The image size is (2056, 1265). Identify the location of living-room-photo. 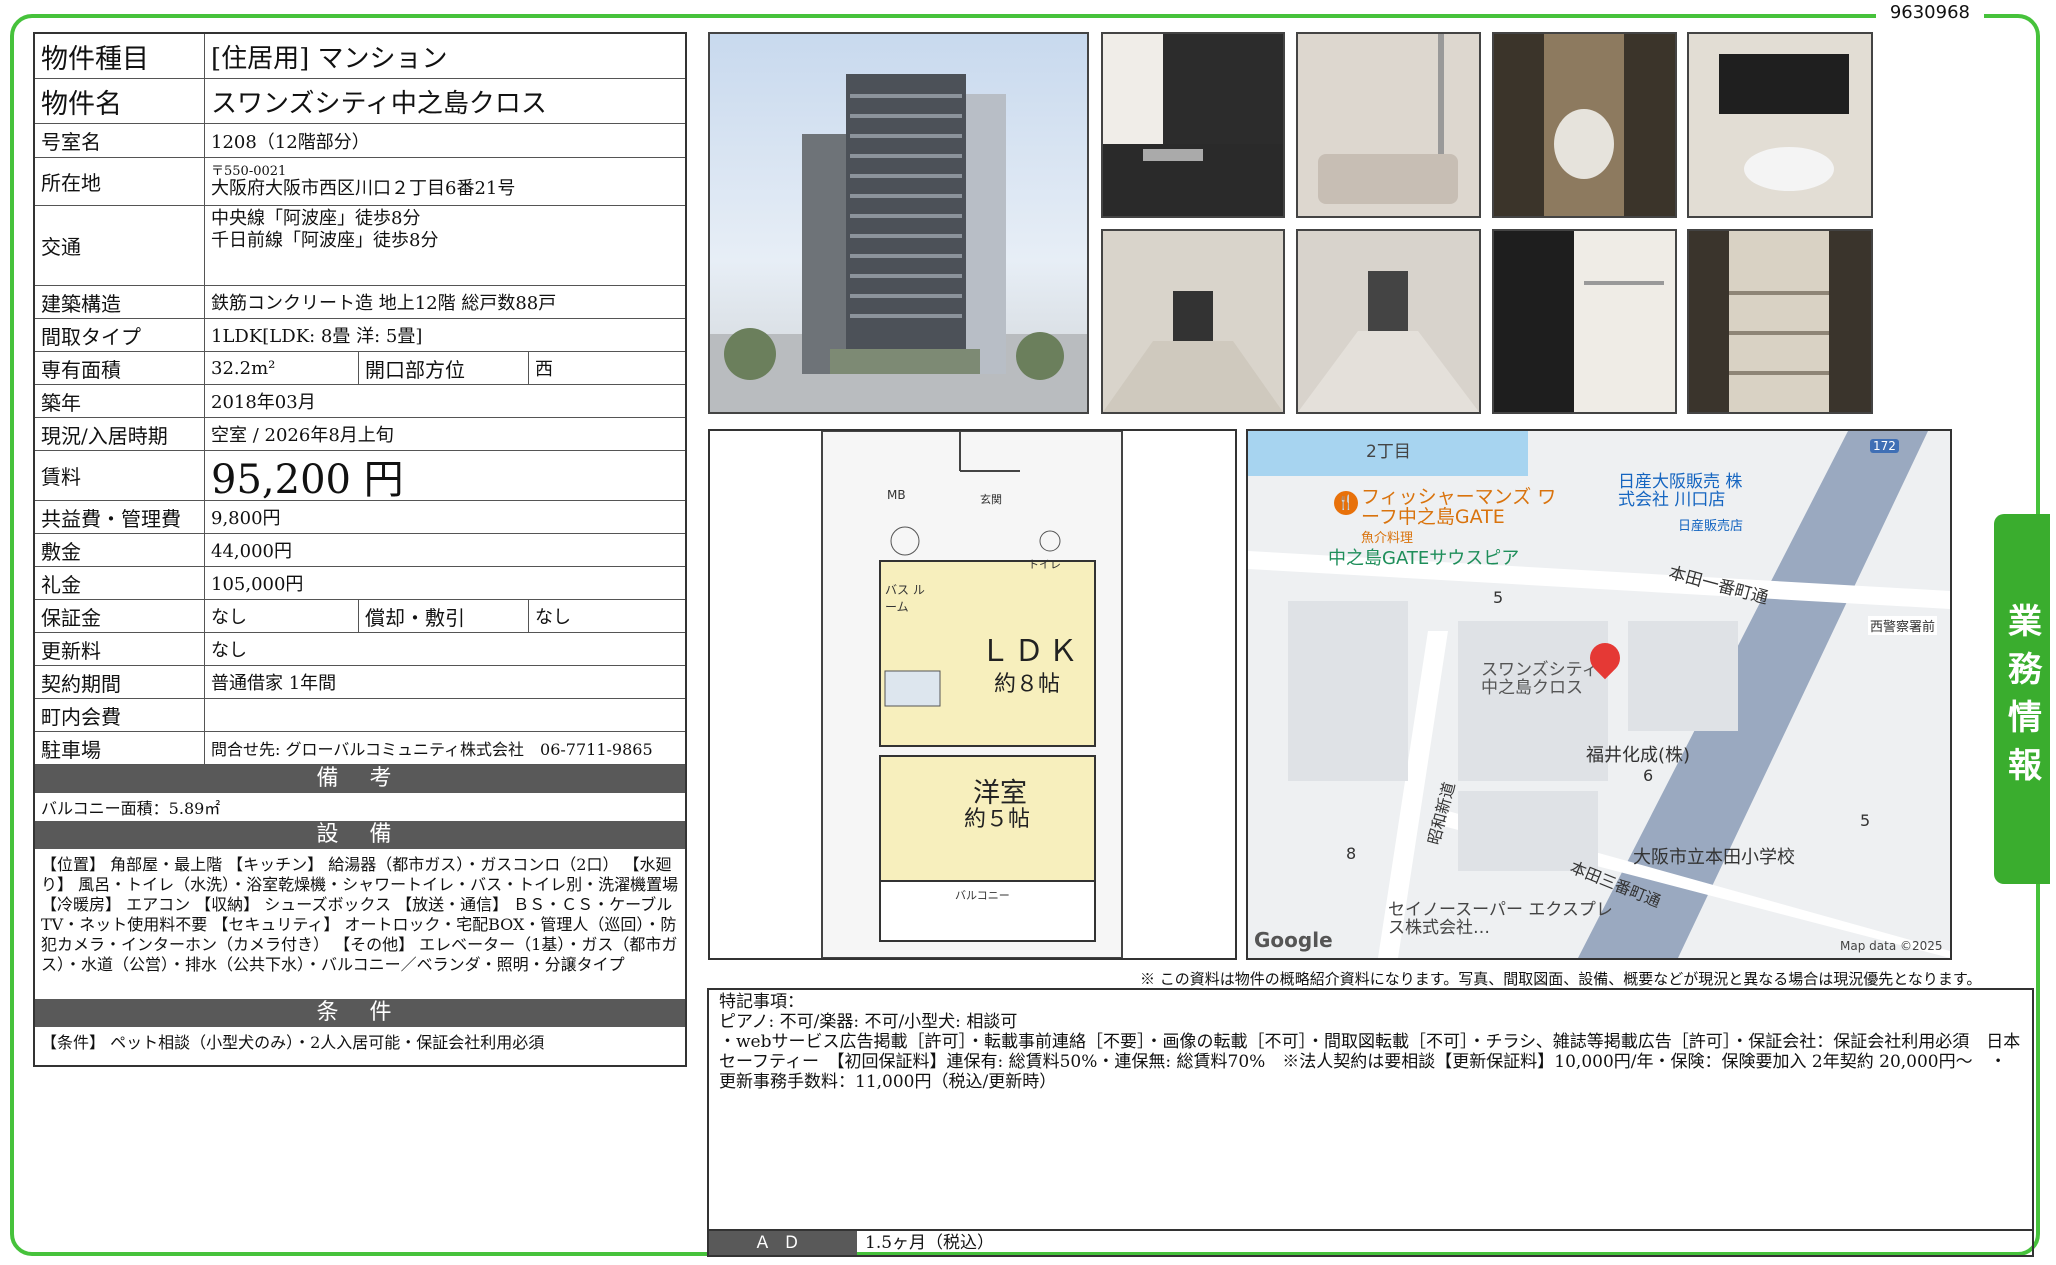
(1193, 321).